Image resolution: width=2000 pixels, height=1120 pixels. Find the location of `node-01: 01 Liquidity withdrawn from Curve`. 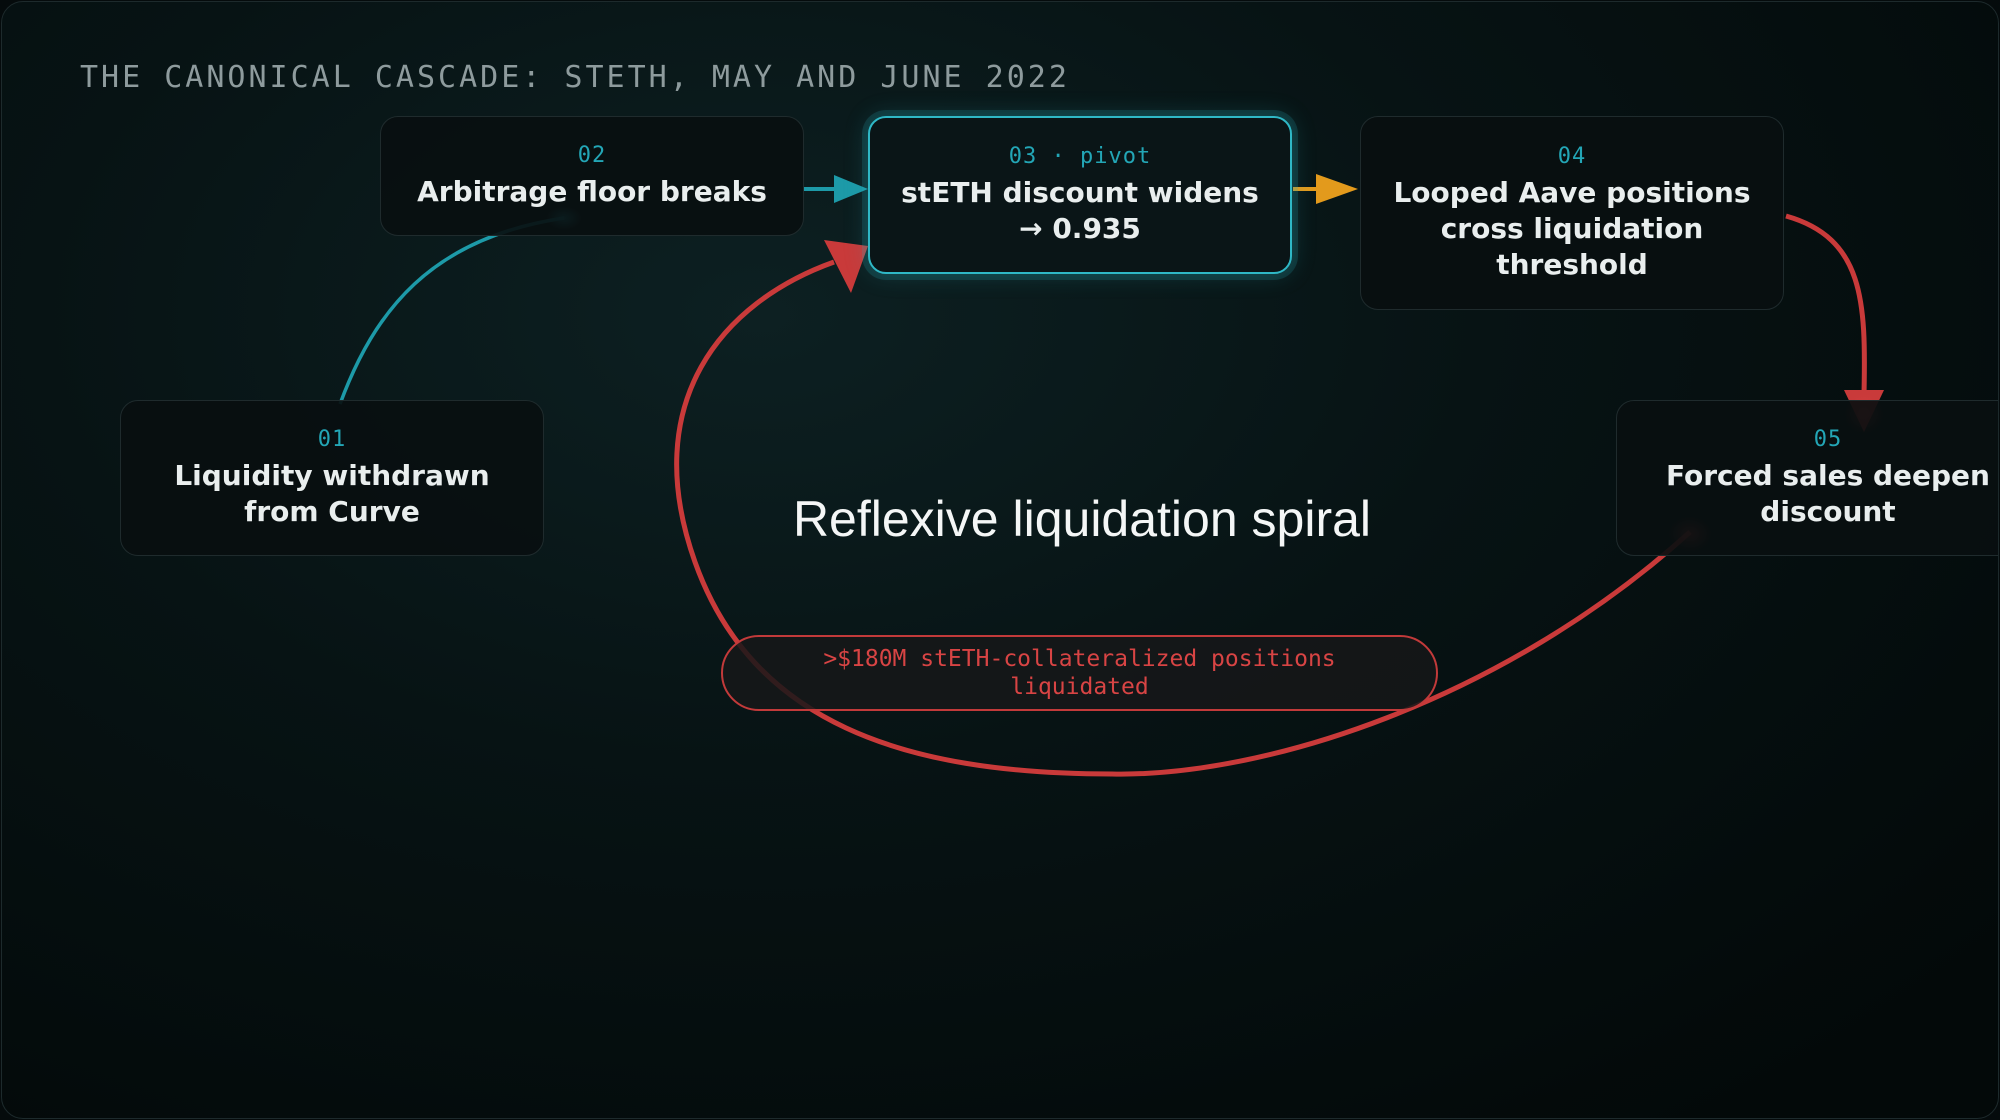

node-01: 01 Liquidity withdrawn from Curve is located at coordinates (332, 478).